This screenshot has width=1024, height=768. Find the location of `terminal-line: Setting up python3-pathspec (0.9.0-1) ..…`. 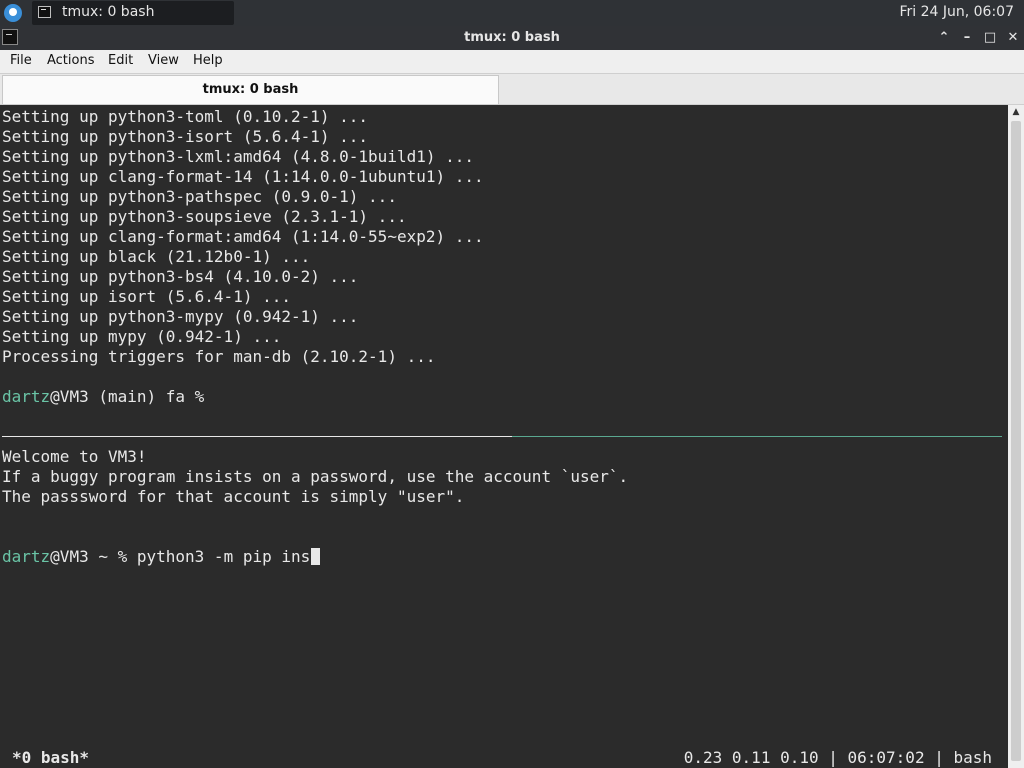

terminal-line: Setting up python3-pathspec (0.9.0-1) ..… is located at coordinates (199, 196).